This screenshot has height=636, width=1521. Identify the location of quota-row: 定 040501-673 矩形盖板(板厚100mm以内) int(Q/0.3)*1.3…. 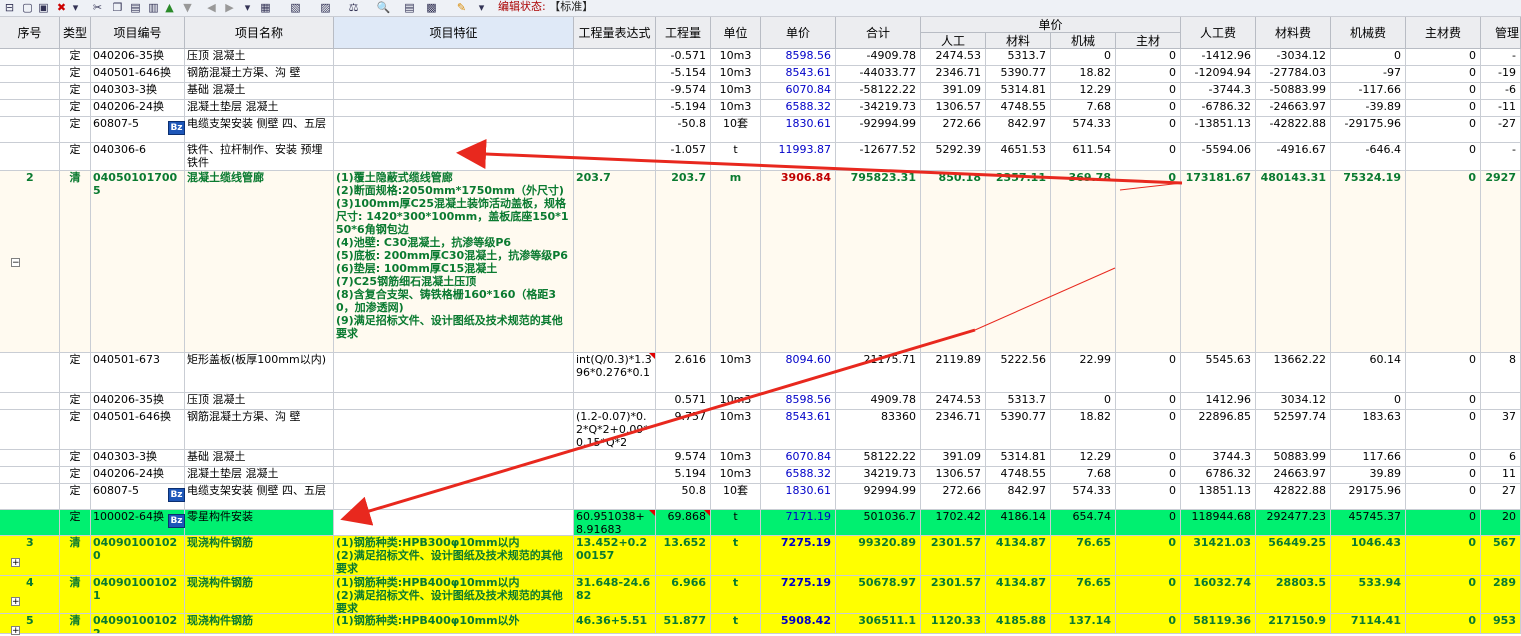
(760, 373).